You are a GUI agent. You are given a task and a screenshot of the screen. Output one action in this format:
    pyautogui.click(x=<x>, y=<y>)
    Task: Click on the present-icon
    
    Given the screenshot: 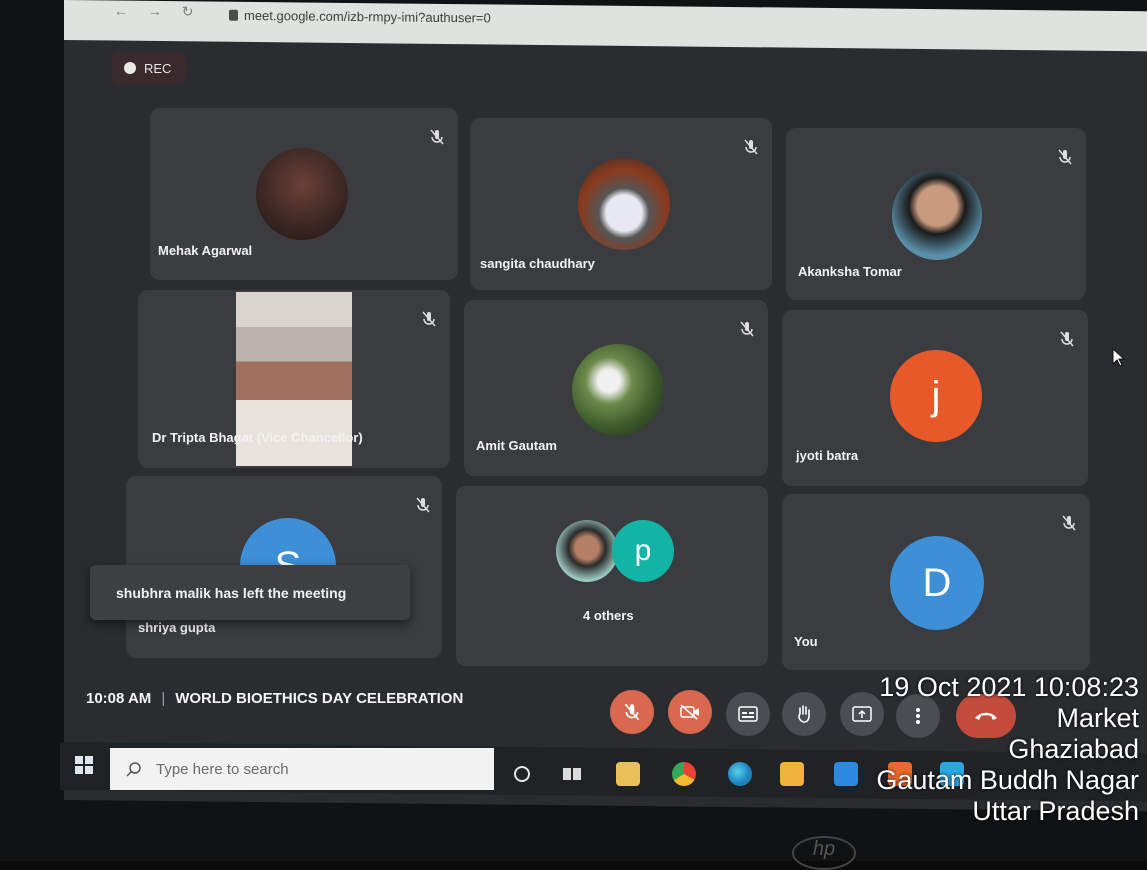 What is the action you would take?
    pyautogui.click(x=862, y=714)
    